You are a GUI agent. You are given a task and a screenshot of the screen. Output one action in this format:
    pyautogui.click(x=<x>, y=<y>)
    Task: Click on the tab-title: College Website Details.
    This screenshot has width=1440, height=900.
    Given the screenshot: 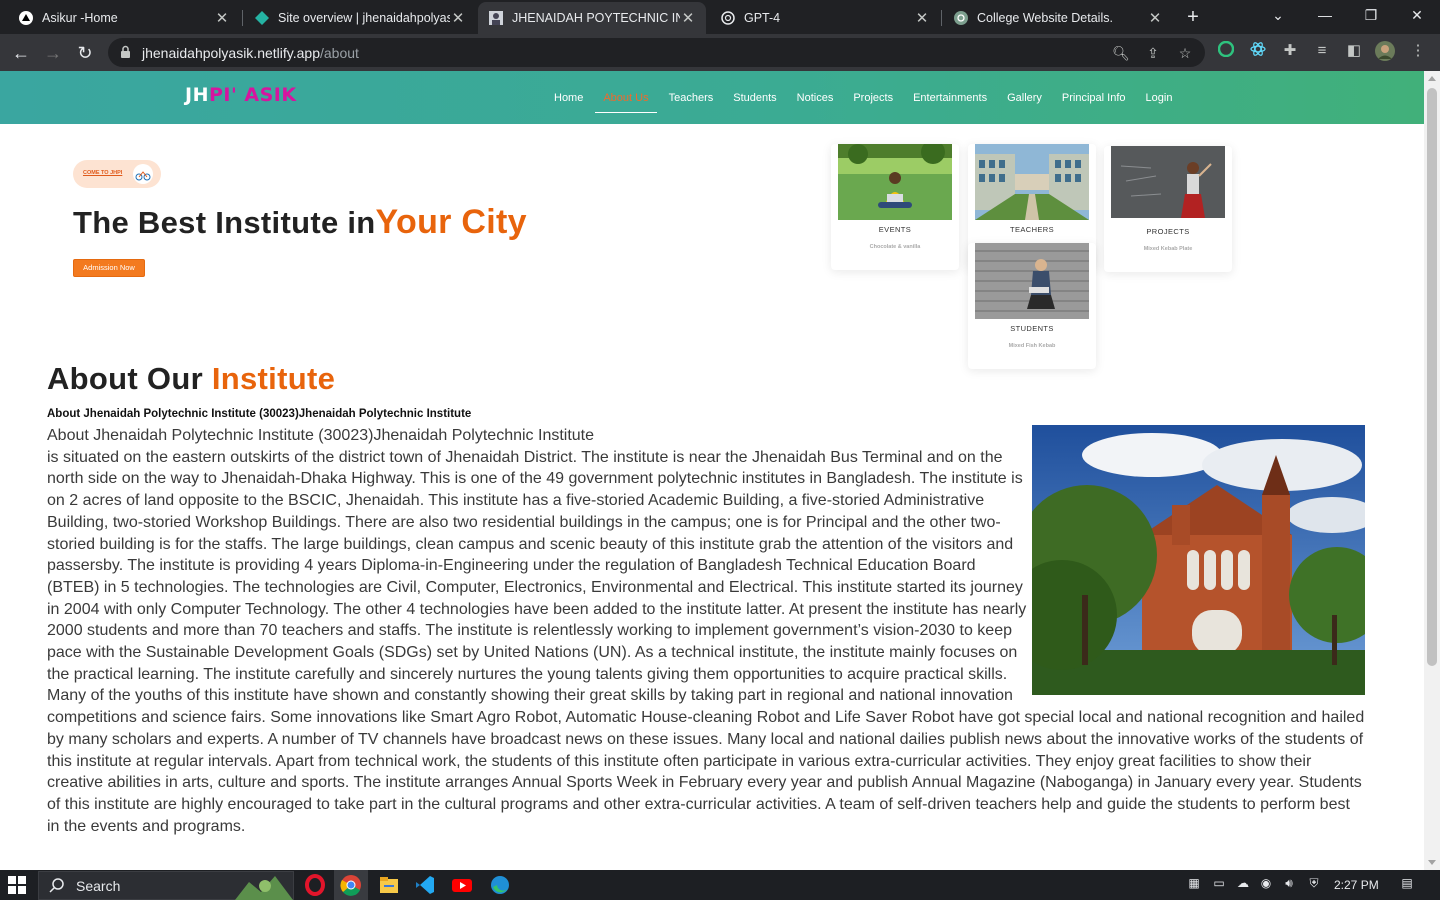 What is the action you would take?
    pyautogui.click(x=1045, y=18)
    